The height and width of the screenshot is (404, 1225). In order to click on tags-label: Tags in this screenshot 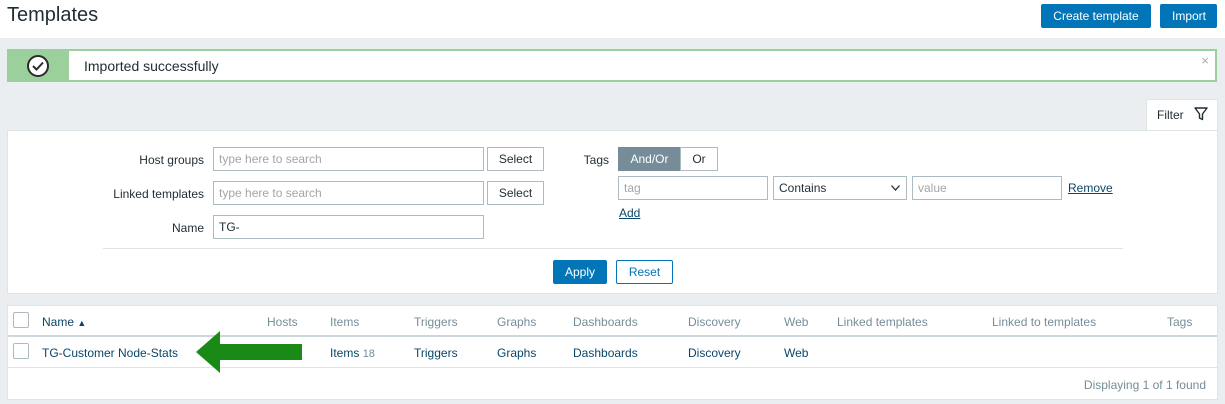, I will do `click(596, 160)`.